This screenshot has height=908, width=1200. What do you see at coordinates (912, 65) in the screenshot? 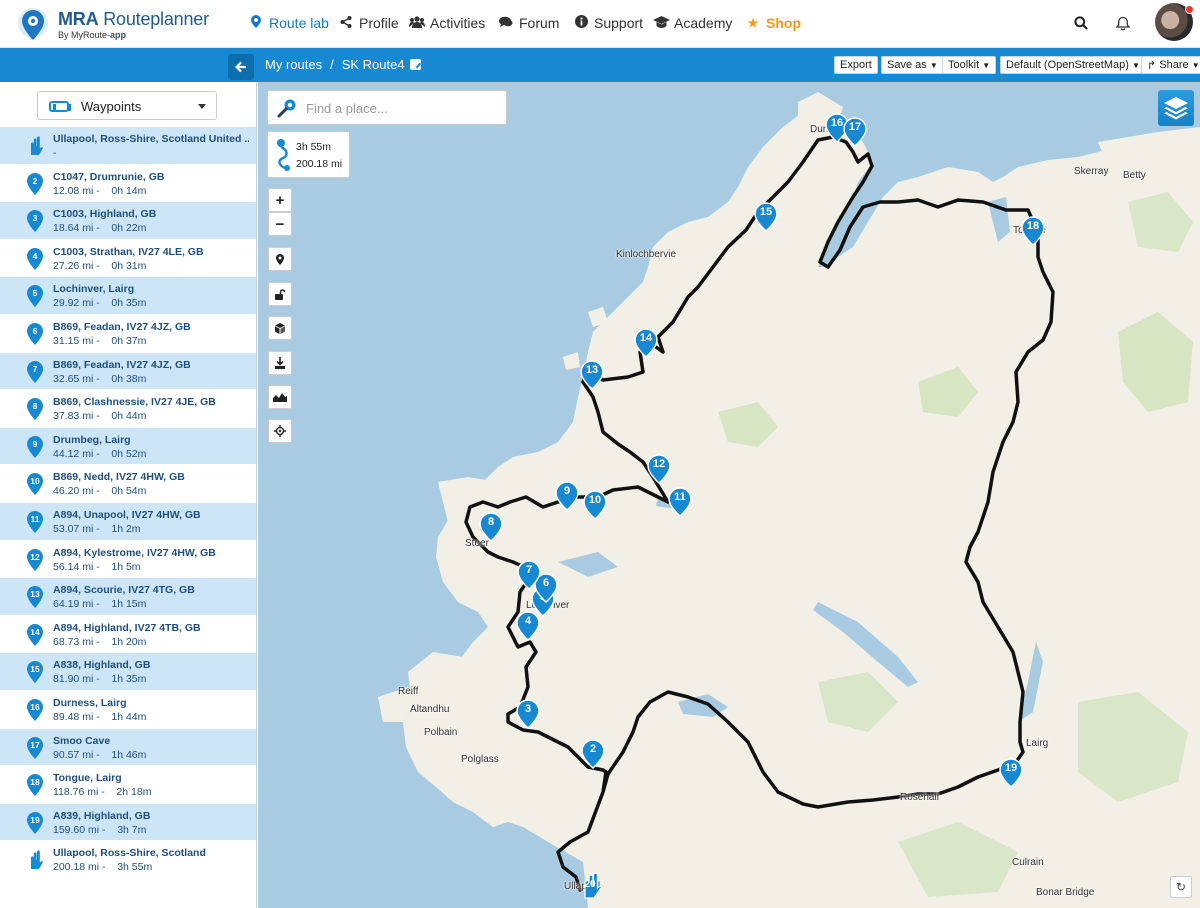
I see `save-as-button: Save as ▼` at bounding box center [912, 65].